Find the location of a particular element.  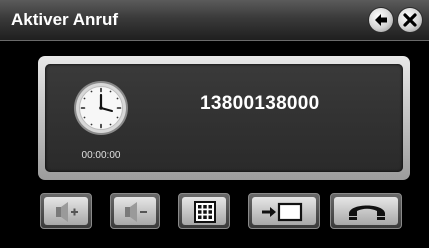

close-icon is located at coordinates (410, 20).